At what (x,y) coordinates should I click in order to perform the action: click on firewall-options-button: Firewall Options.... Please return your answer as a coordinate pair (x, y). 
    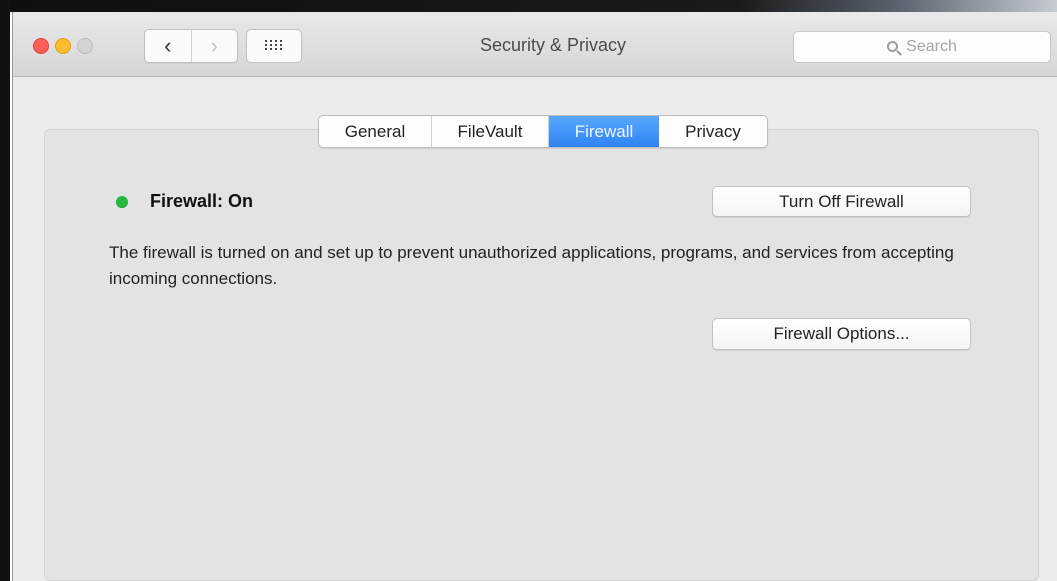
    Looking at the image, I should click on (841, 334).